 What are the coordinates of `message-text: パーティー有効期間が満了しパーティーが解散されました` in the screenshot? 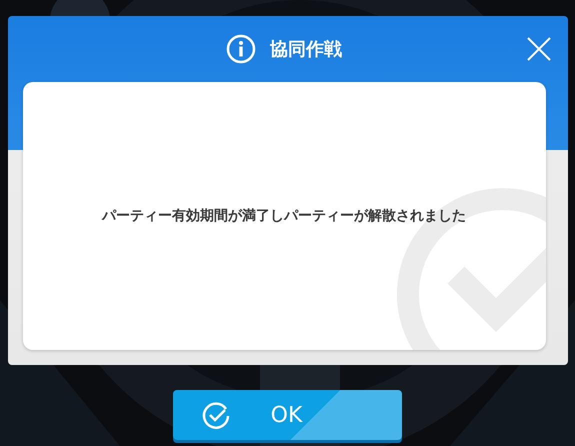 It's located at (284, 216).